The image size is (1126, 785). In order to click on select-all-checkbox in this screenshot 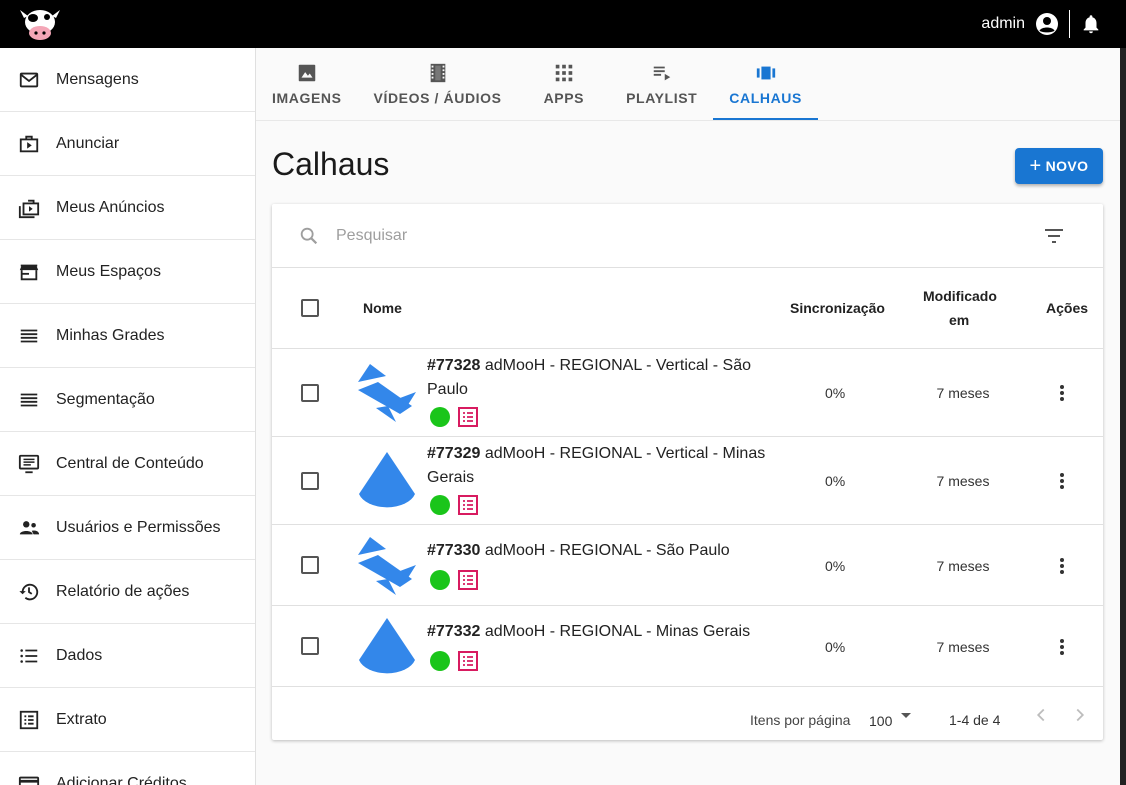, I will do `click(310, 308)`.